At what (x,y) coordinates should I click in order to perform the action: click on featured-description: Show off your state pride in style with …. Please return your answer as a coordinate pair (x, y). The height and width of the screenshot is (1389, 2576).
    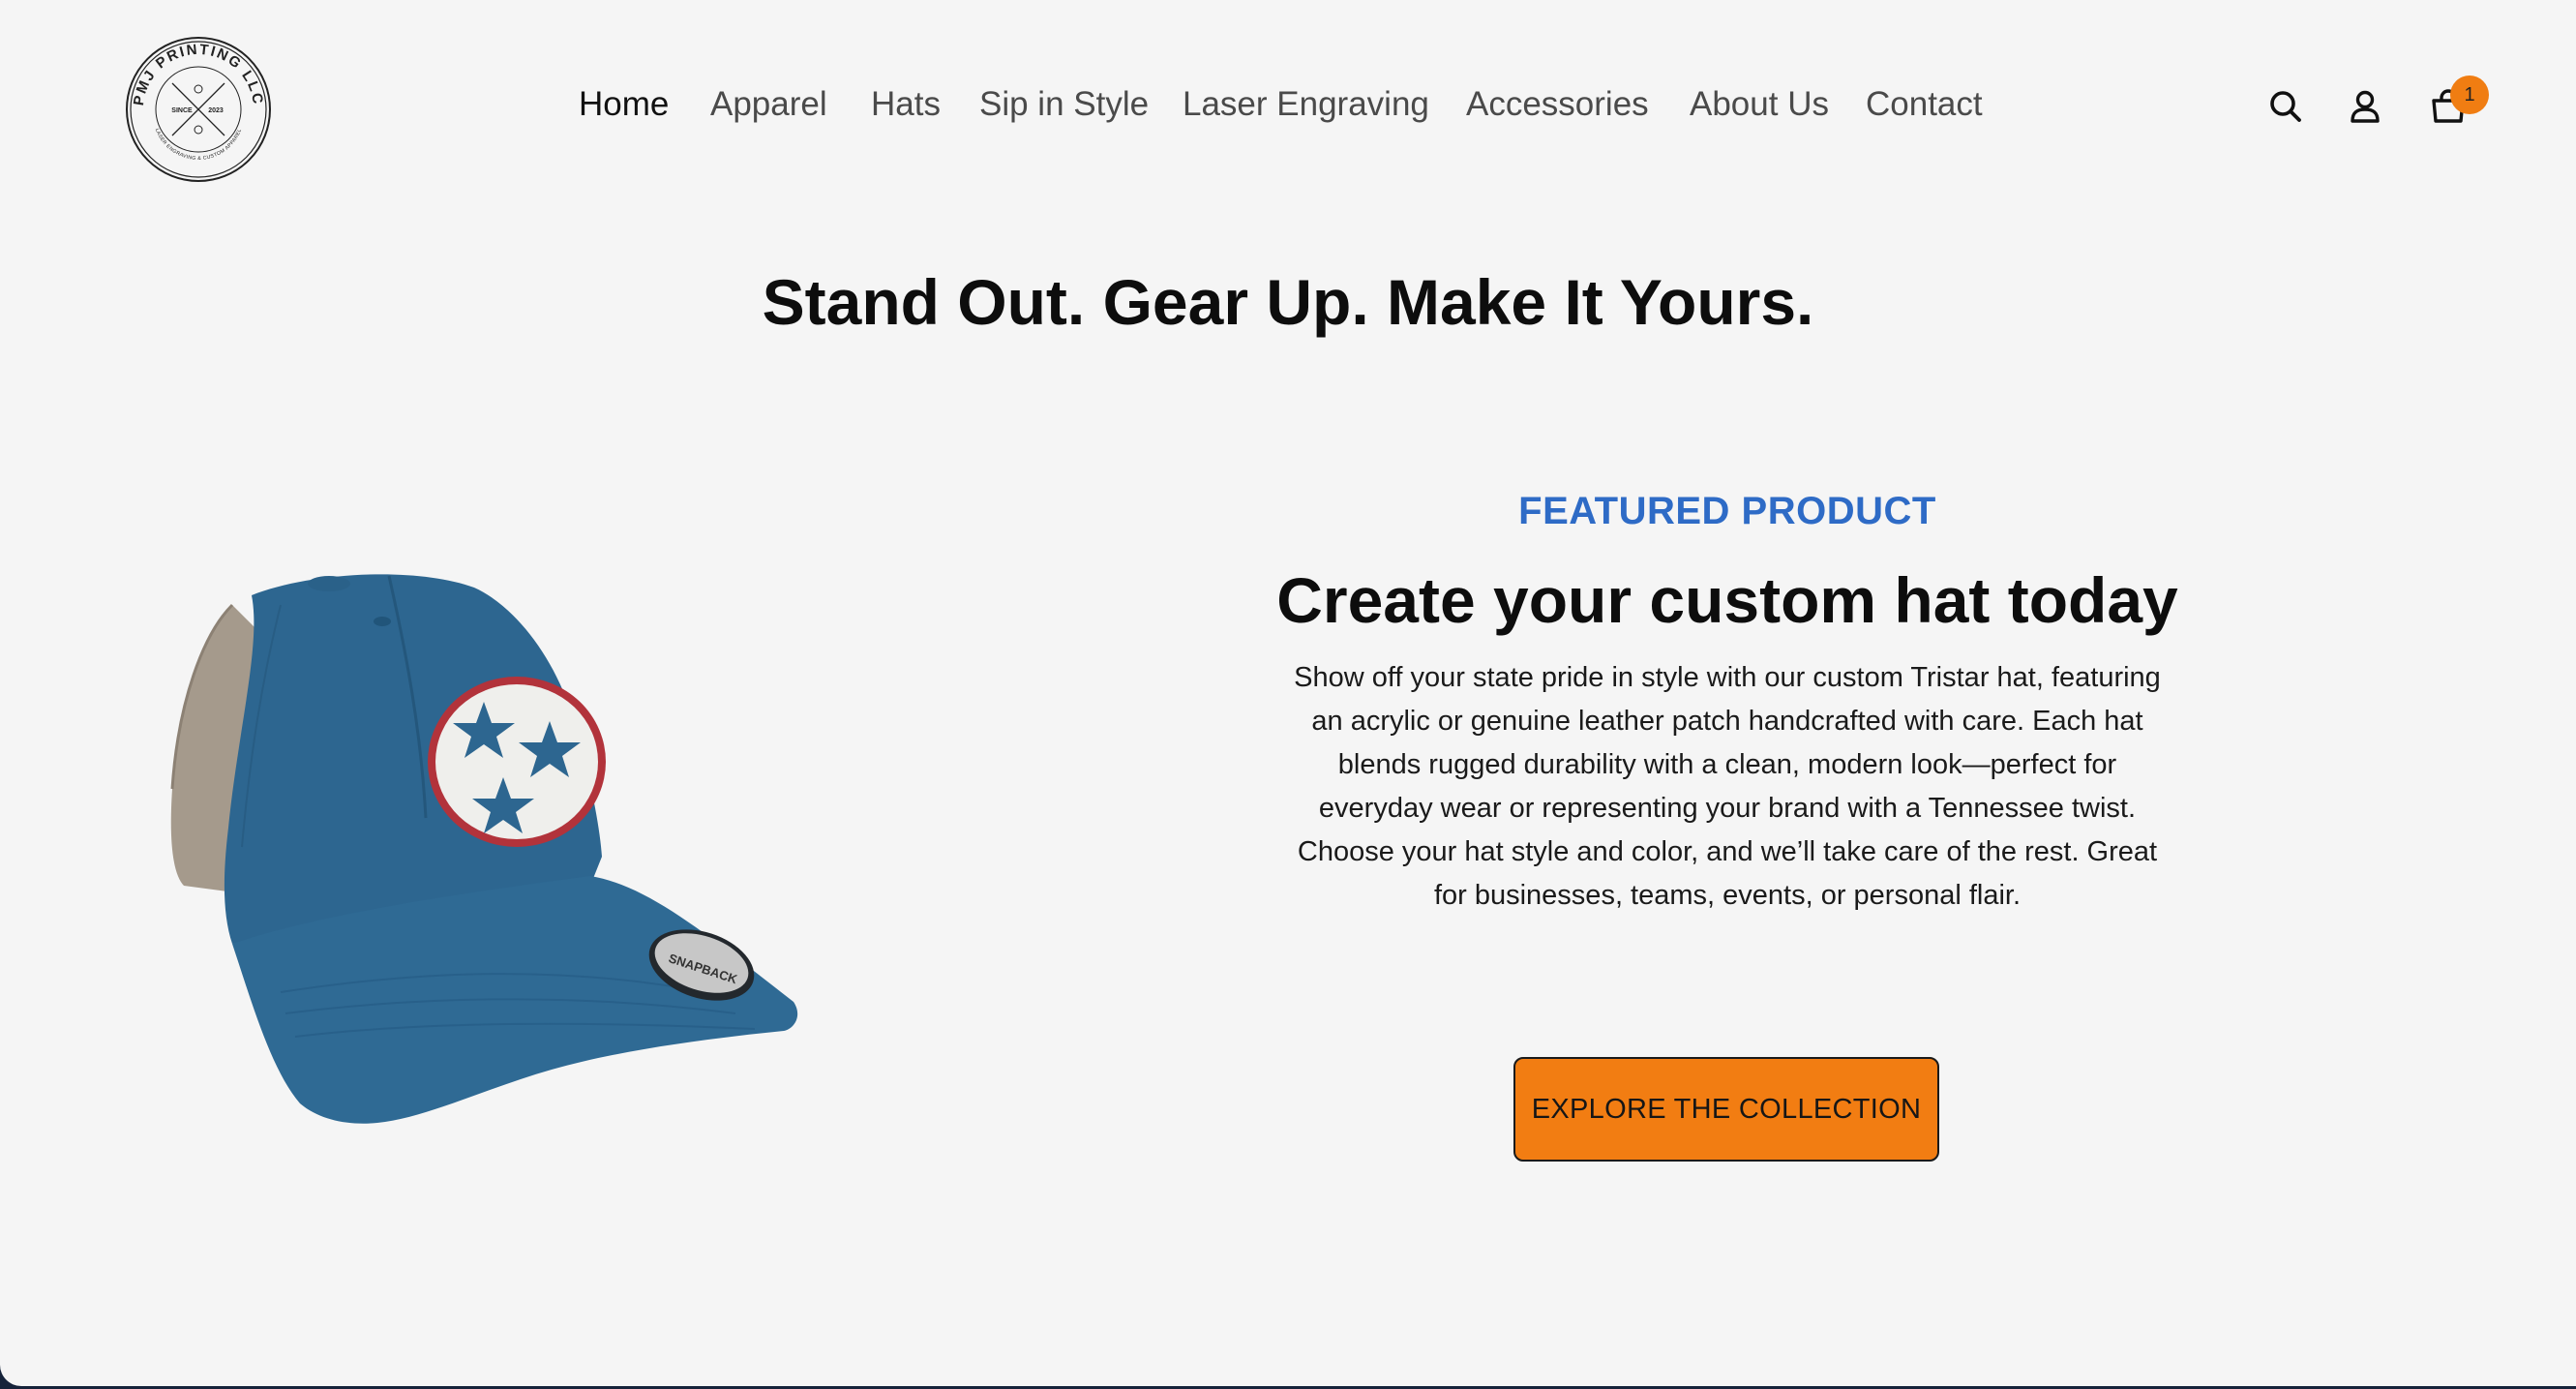
    Looking at the image, I should click on (1727, 787).